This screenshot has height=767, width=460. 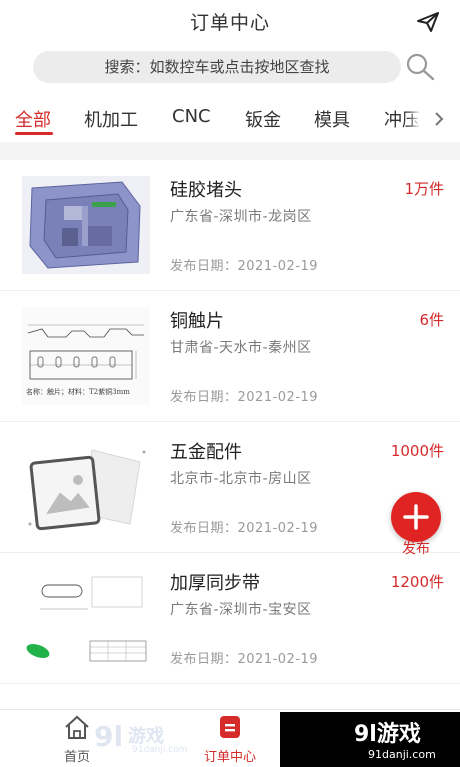 I want to click on nav-orders-label: 订单中心, so click(x=229, y=757).